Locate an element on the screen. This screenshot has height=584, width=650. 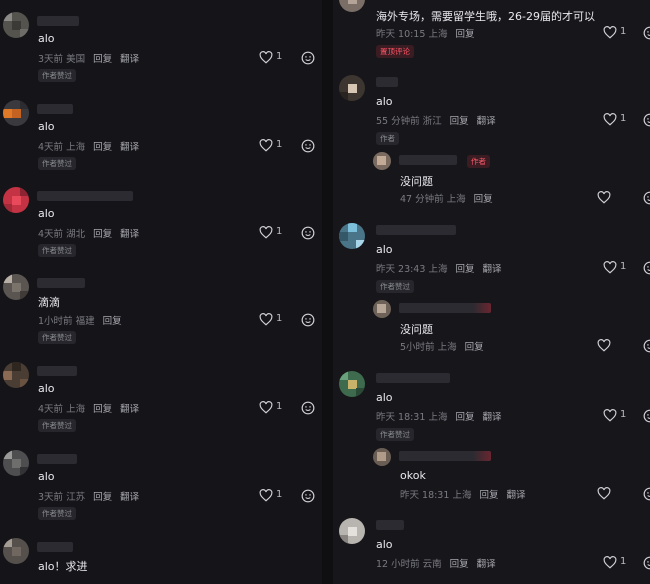
reply-time: 47 分钟前 is located at coordinates (422, 199).